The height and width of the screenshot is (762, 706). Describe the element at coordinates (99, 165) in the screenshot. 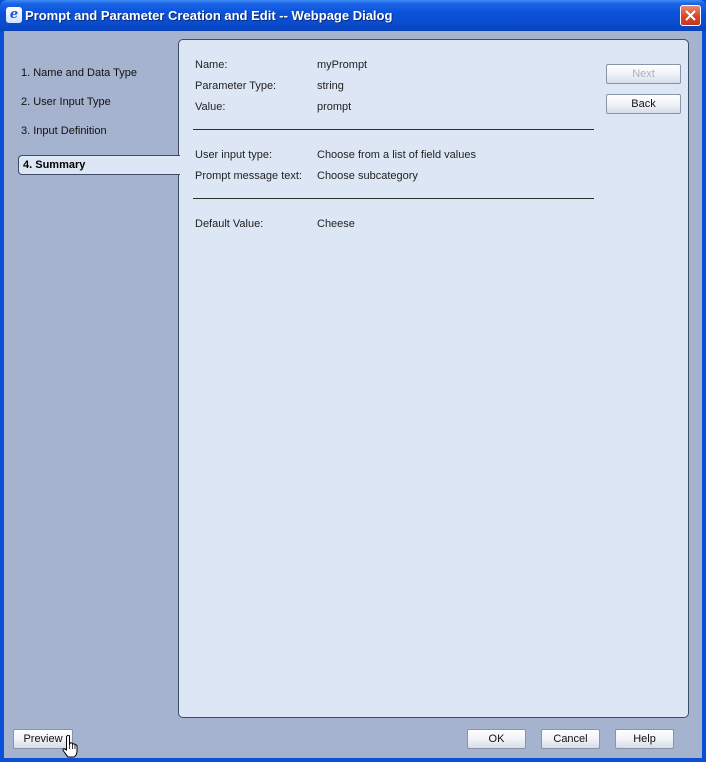

I see `nav-step-summary-active: 4. Summary` at that location.